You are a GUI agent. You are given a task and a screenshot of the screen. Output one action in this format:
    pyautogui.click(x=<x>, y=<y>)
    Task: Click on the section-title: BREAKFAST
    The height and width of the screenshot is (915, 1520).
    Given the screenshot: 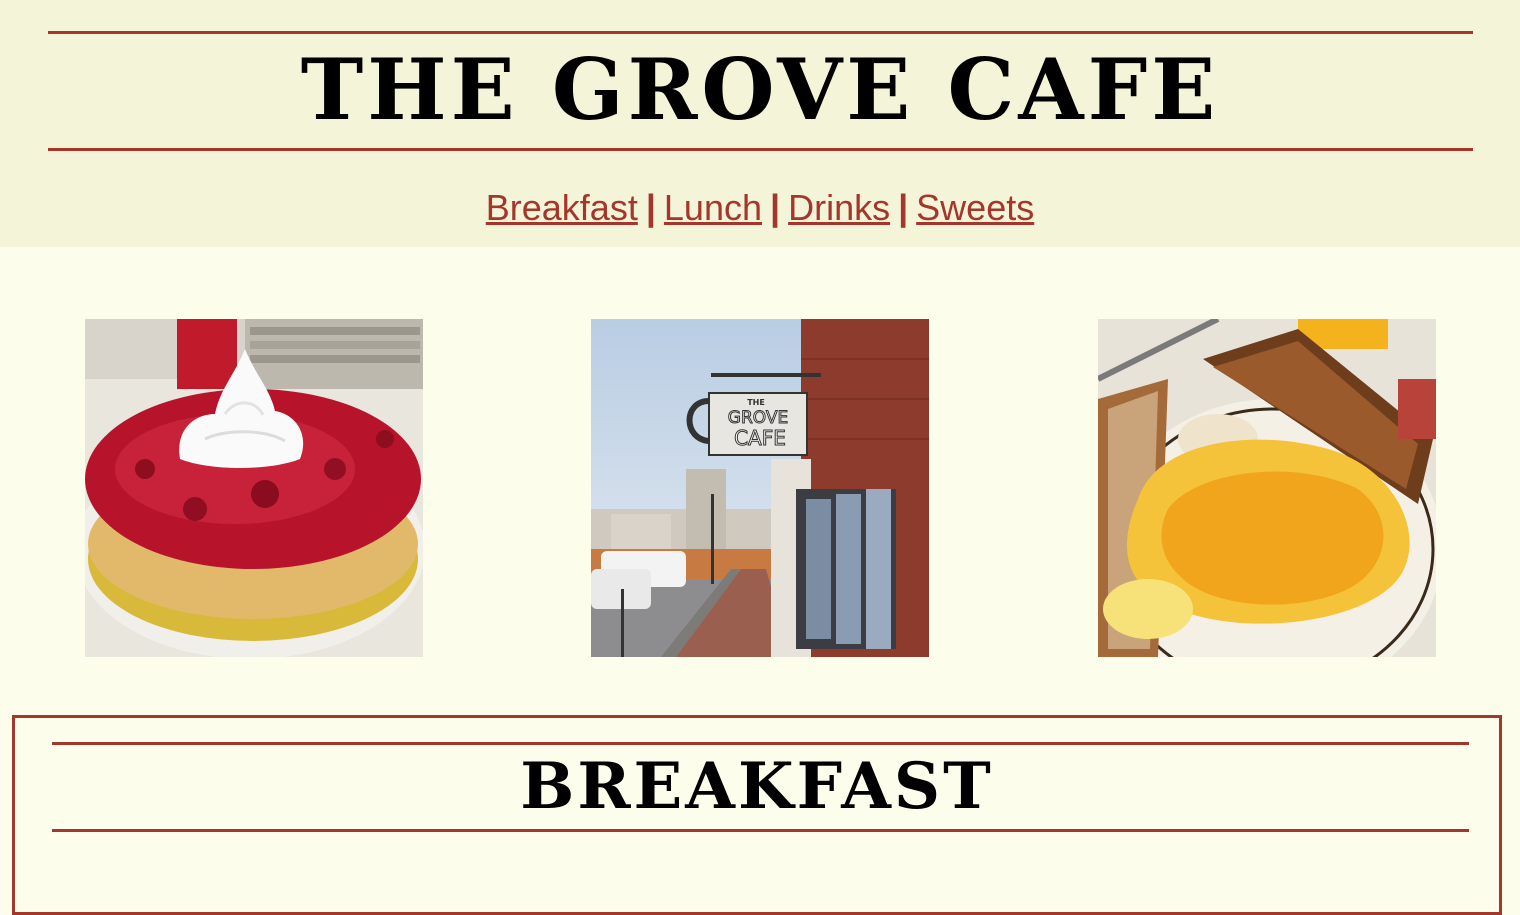 What is the action you would take?
    pyautogui.click(x=757, y=786)
    